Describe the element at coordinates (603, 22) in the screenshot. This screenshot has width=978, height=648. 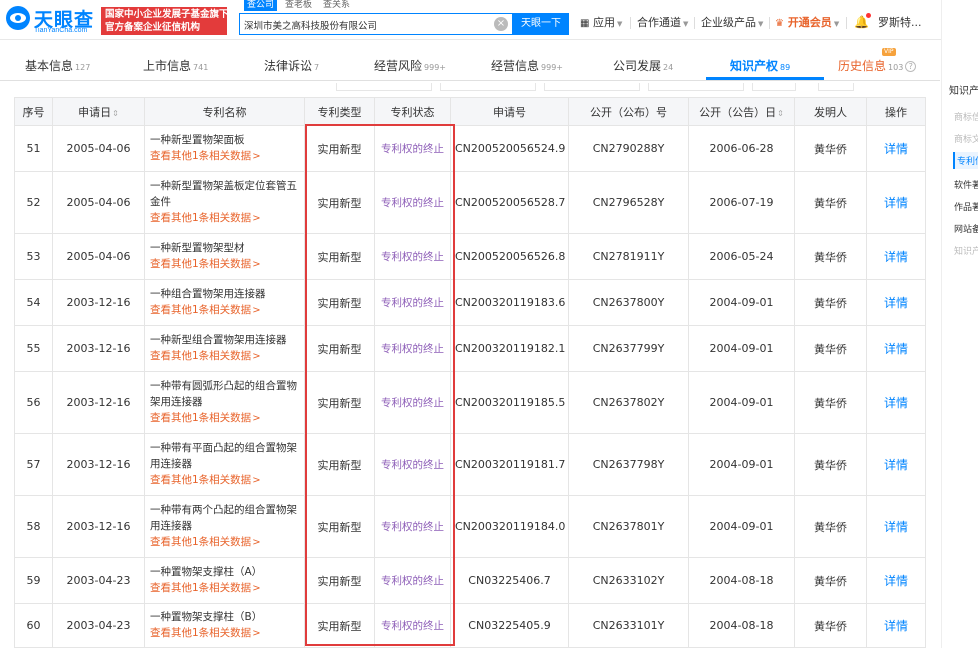
I see `nav-app-label: 应用` at that location.